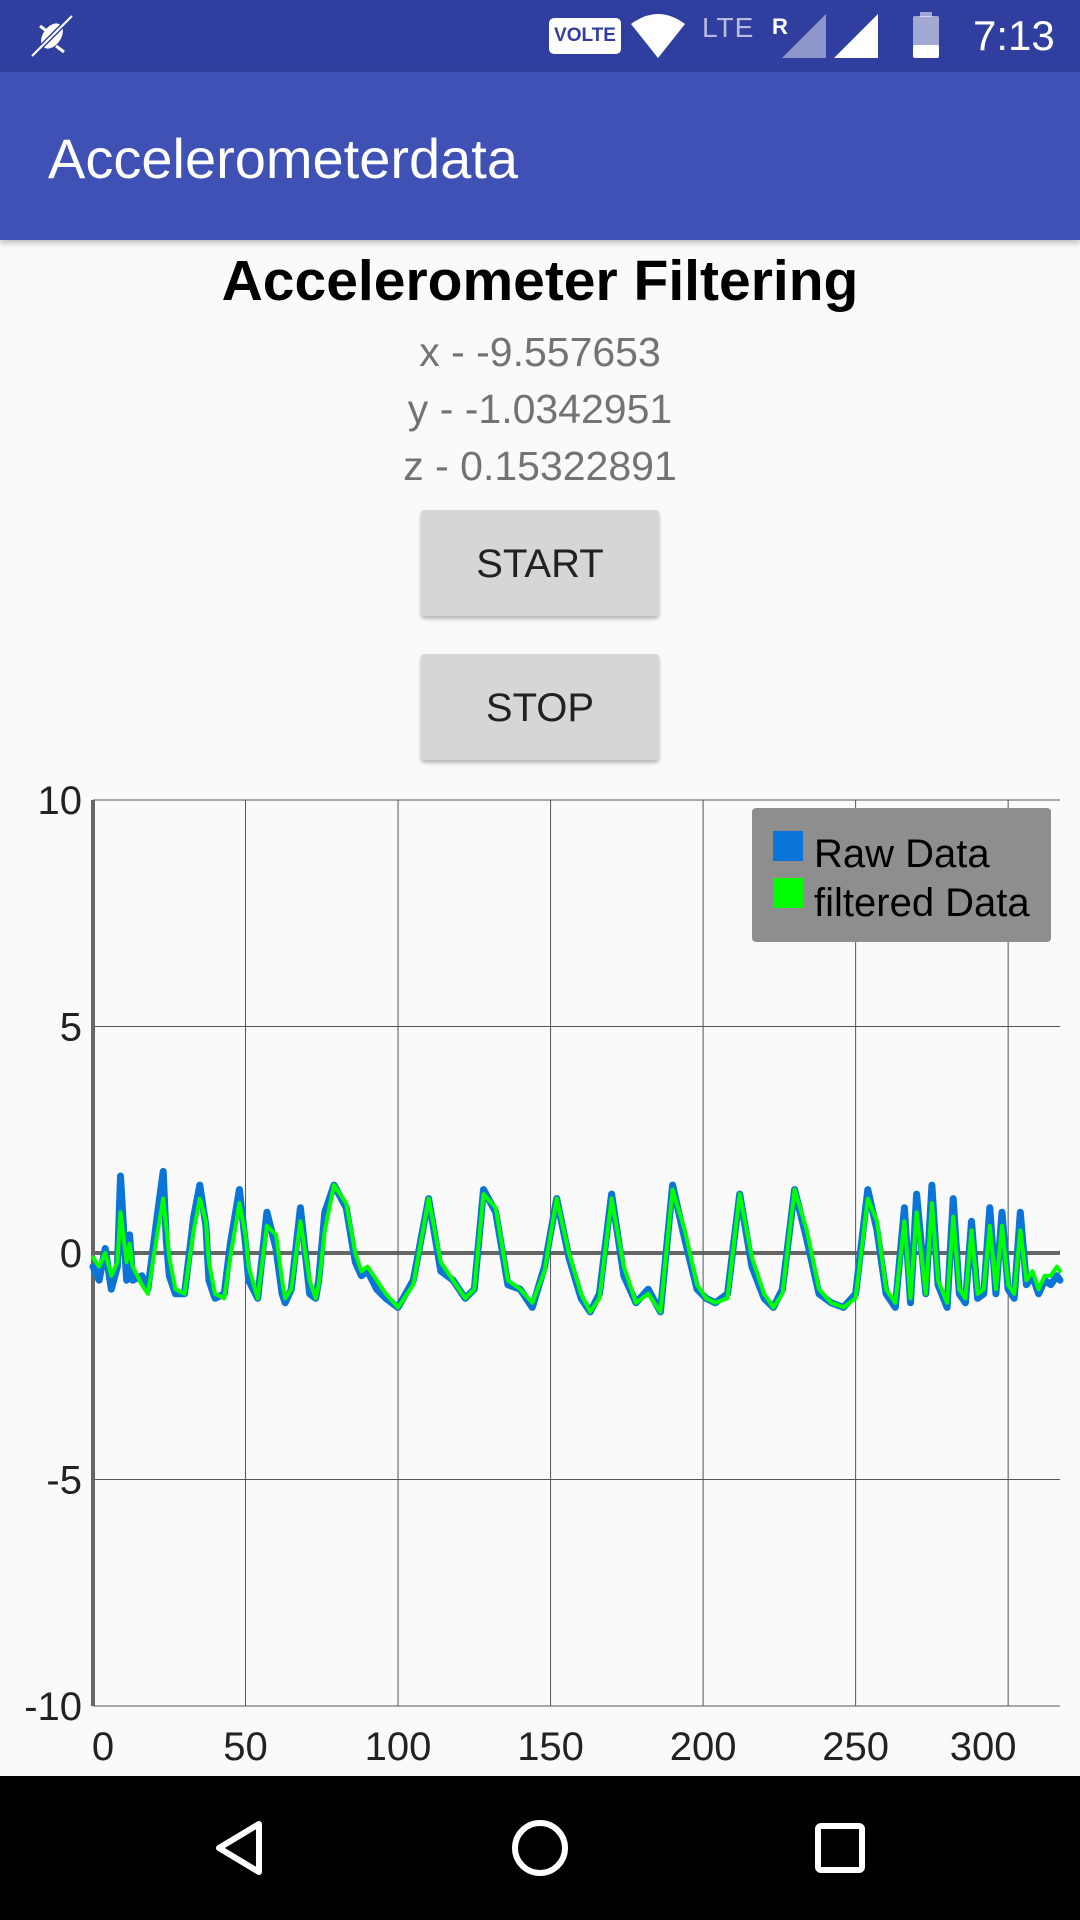  What do you see at coordinates (540, 409) in the screenshot?
I see `y-reading: y - -1.0342951` at bounding box center [540, 409].